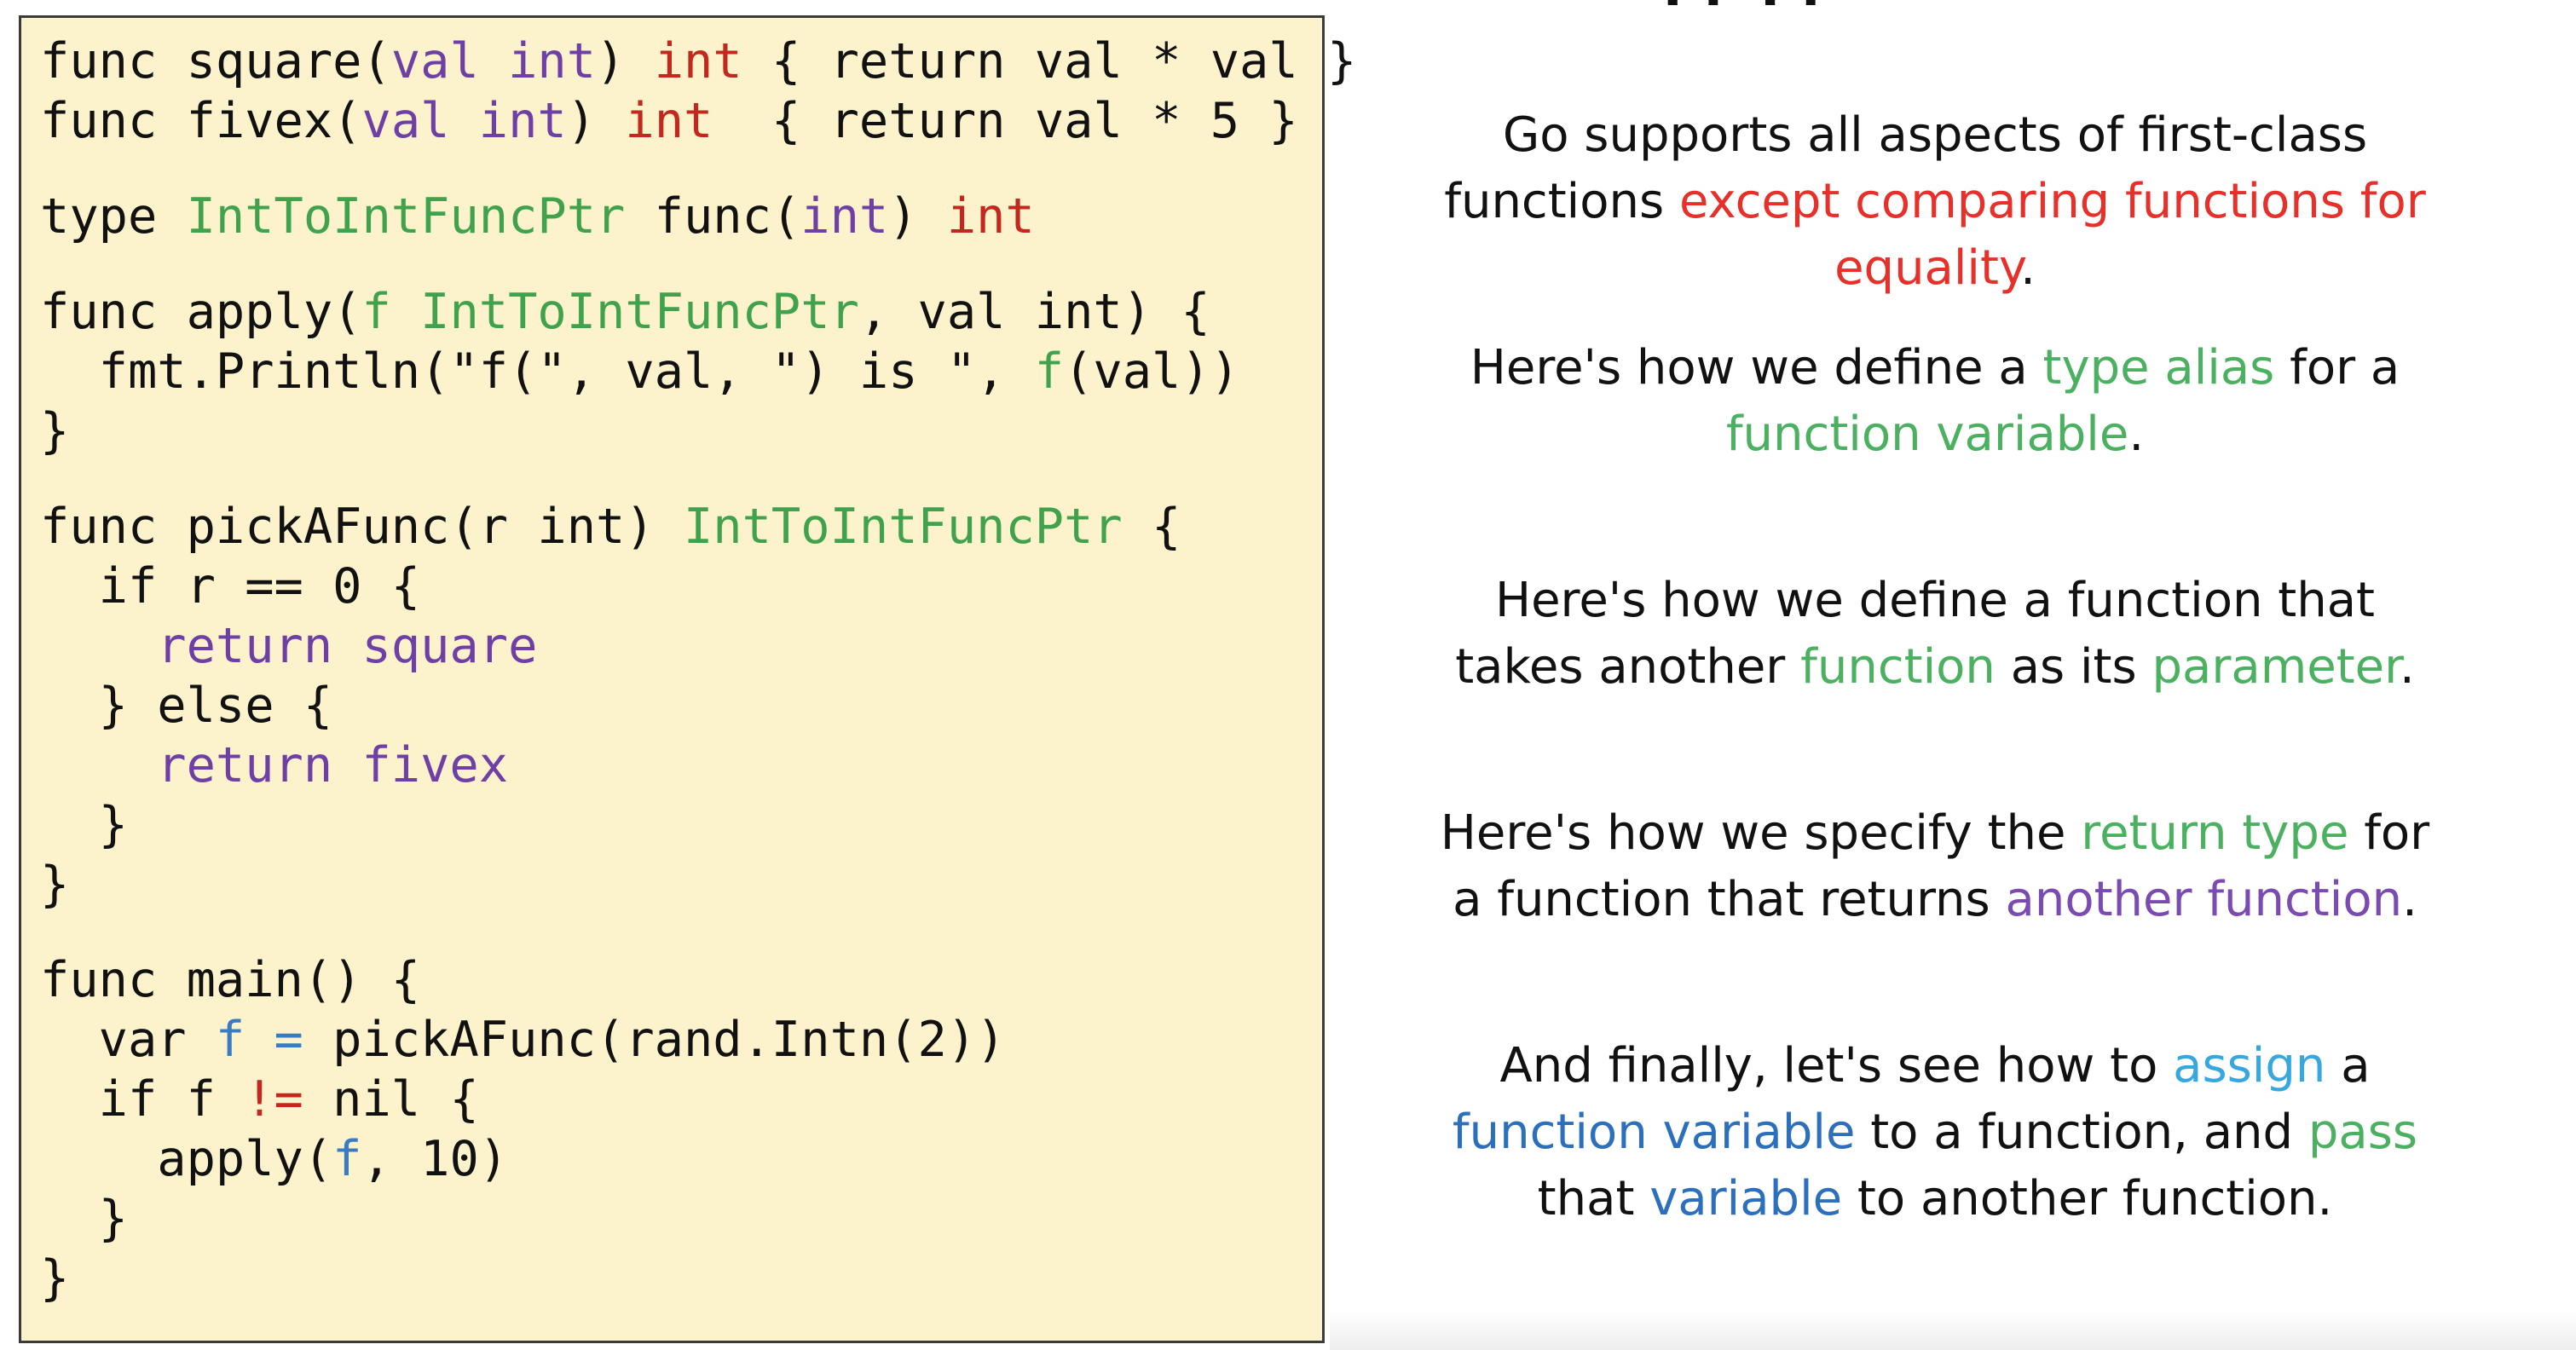 This screenshot has width=2576, height=1350. Describe the element at coordinates (259, 1099) in the screenshot. I see `code-line-if-nil: if f != nil {` at that location.